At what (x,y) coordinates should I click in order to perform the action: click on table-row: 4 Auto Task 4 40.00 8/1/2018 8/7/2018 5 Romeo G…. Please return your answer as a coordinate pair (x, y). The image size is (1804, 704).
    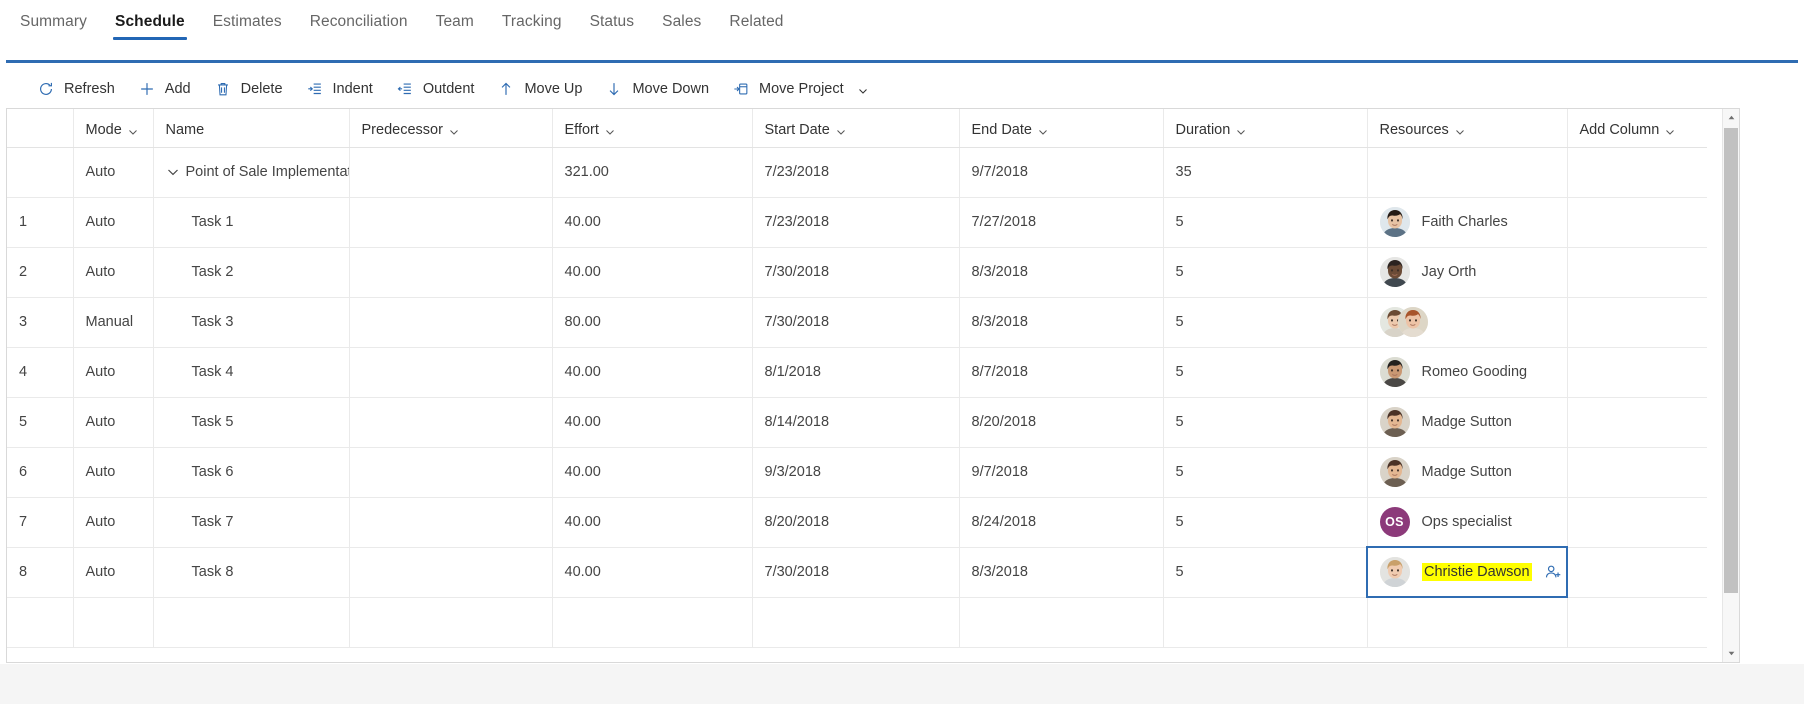
    Looking at the image, I should click on (857, 372).